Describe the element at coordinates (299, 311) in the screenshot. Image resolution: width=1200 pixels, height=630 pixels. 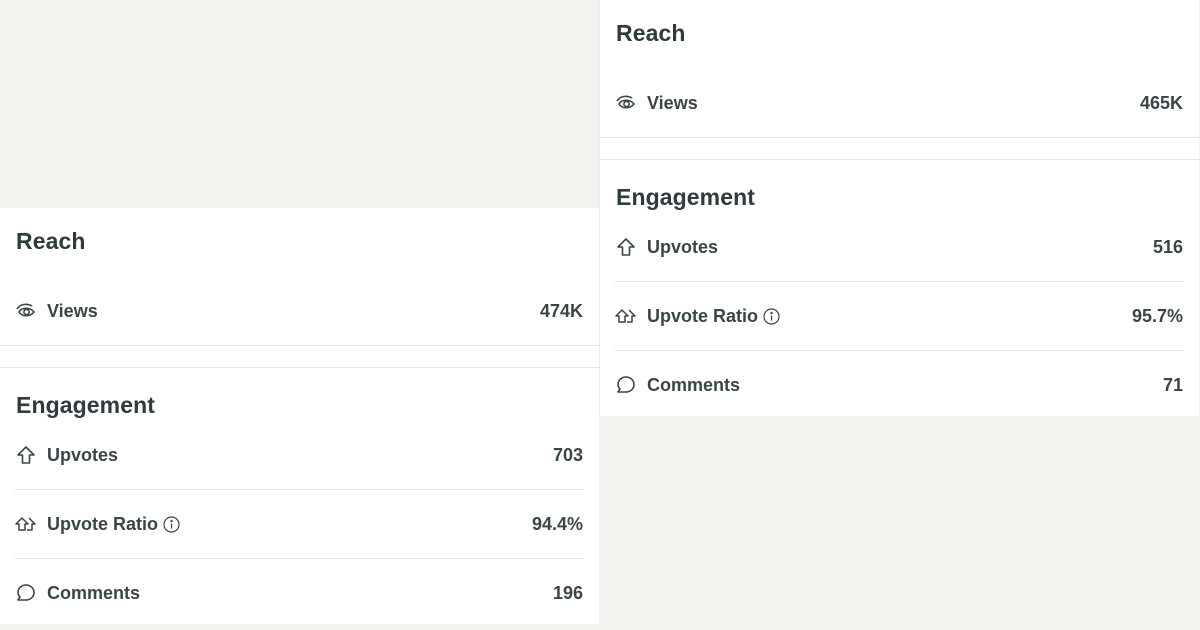
I see `views-row: Views 474K` at that location.